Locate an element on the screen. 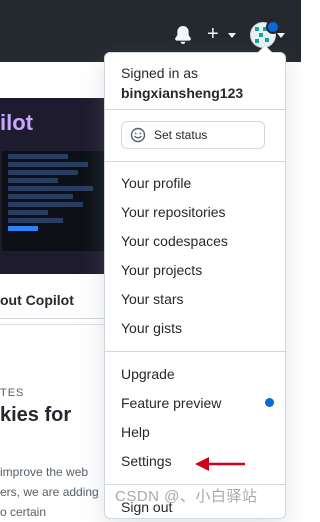 The height and width of the screenshot is (522, 320). body-line: o certain is located at coordinates (23, 512).